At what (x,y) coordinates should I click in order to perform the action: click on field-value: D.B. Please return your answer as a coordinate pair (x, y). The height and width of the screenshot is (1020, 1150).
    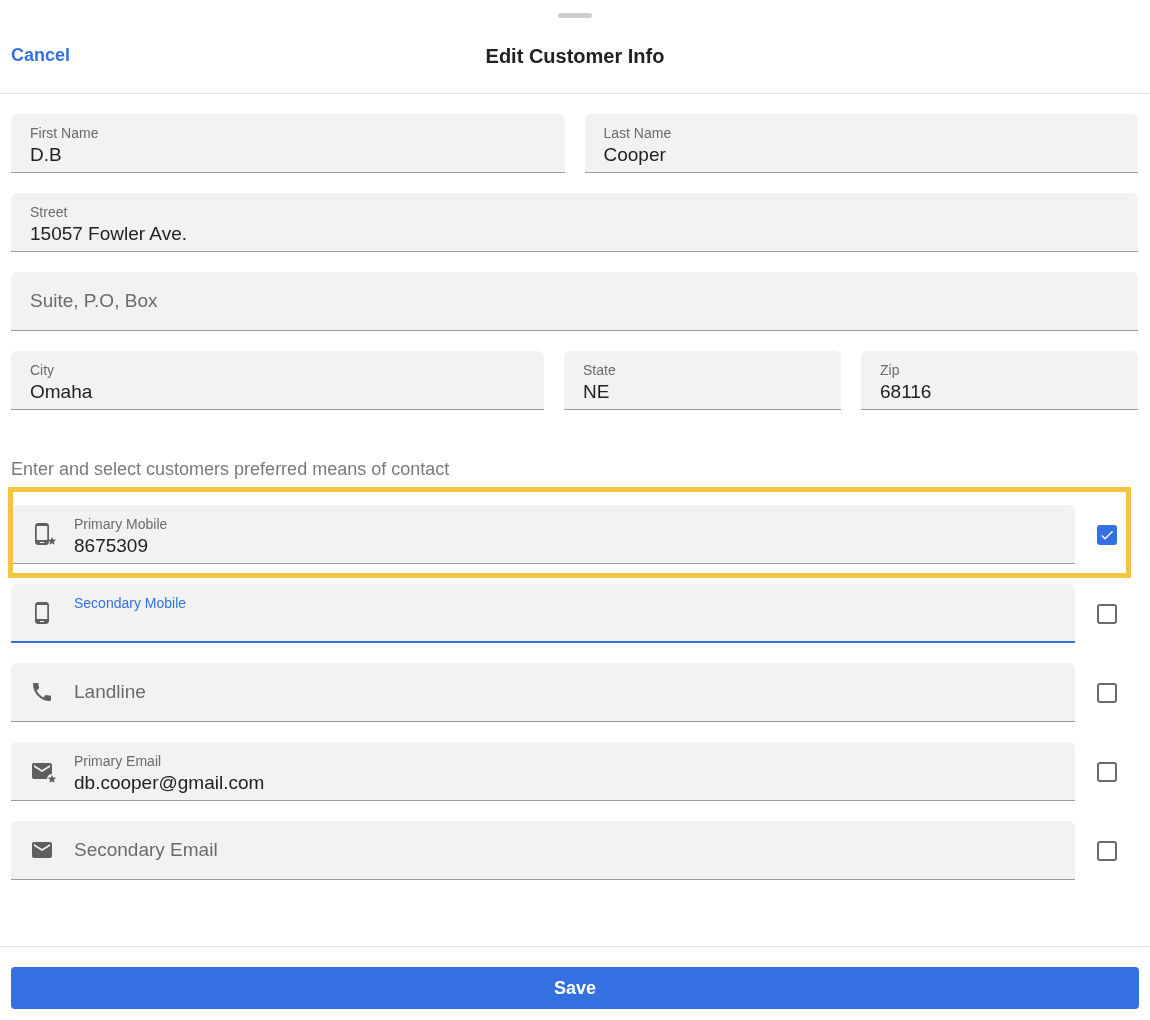
    Looking at the image, I should click on (46, 155).